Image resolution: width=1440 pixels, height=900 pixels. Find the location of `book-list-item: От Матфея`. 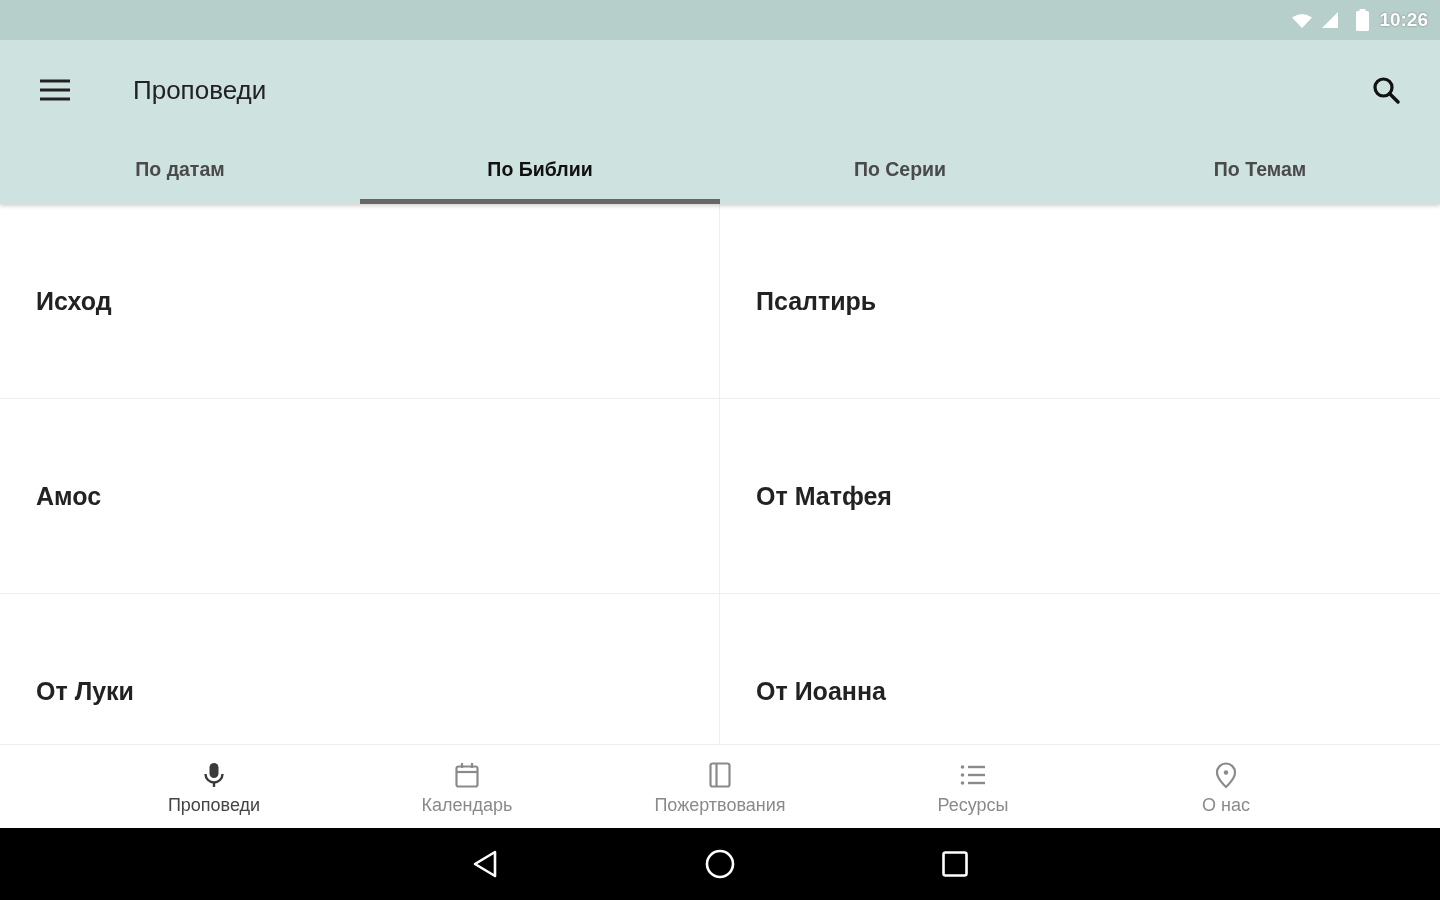

book-list-item: От Матфея is located at coordinates (1080, 496).